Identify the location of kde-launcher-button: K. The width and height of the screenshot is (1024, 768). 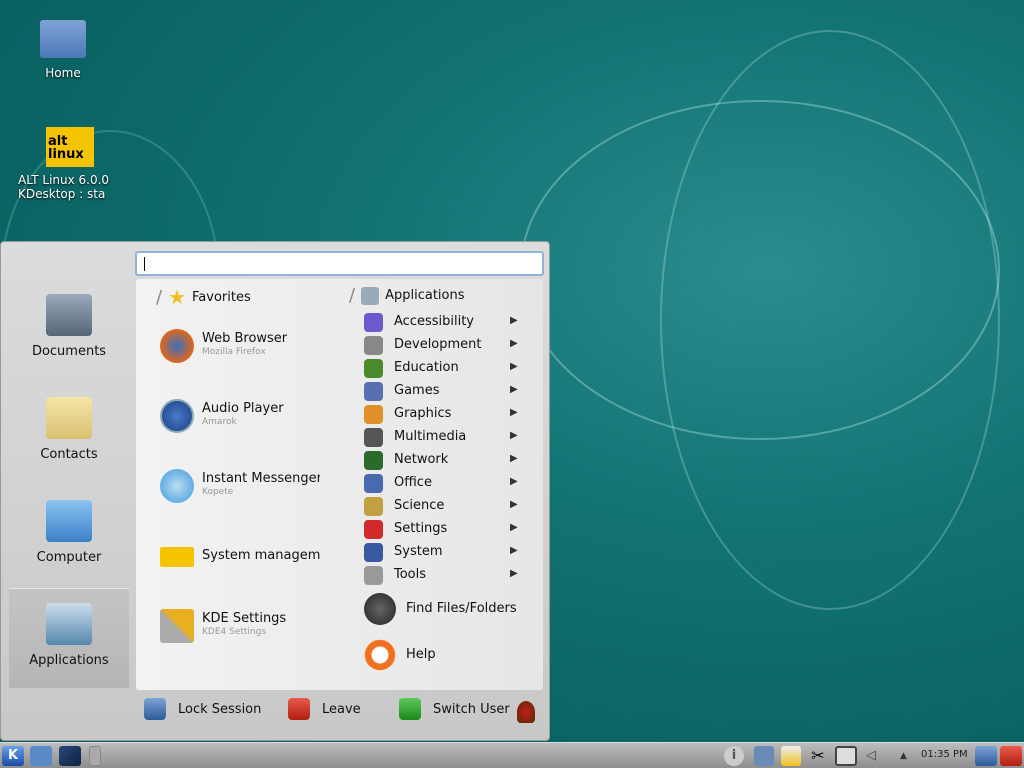
(13, 756).